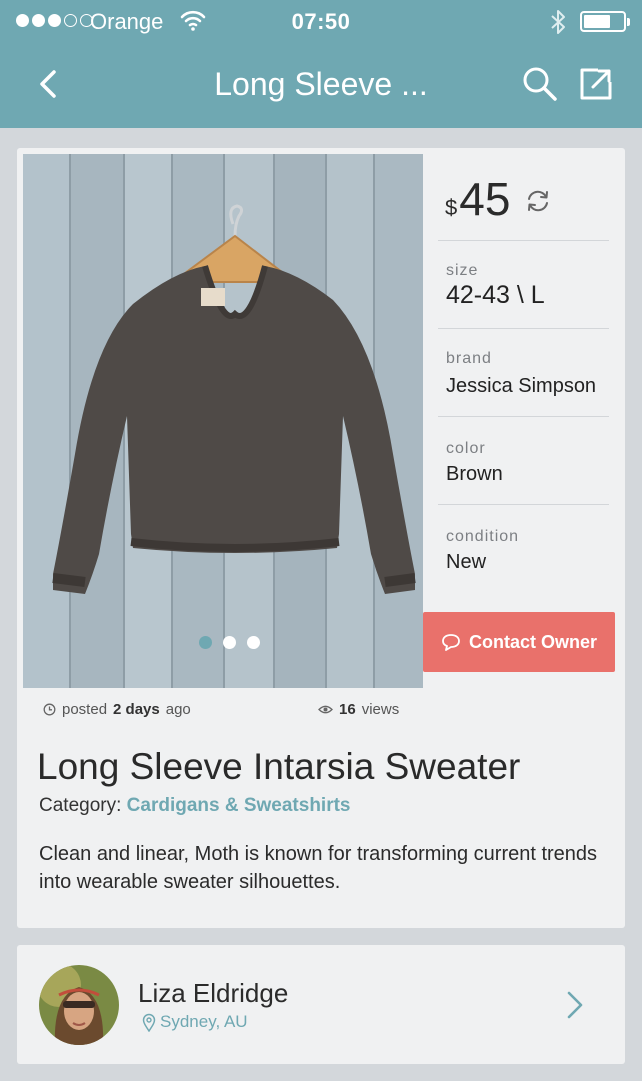  Describe the element at coordinates (358, 709) in the screenshot. I see `views-info: 16 views` at that location.